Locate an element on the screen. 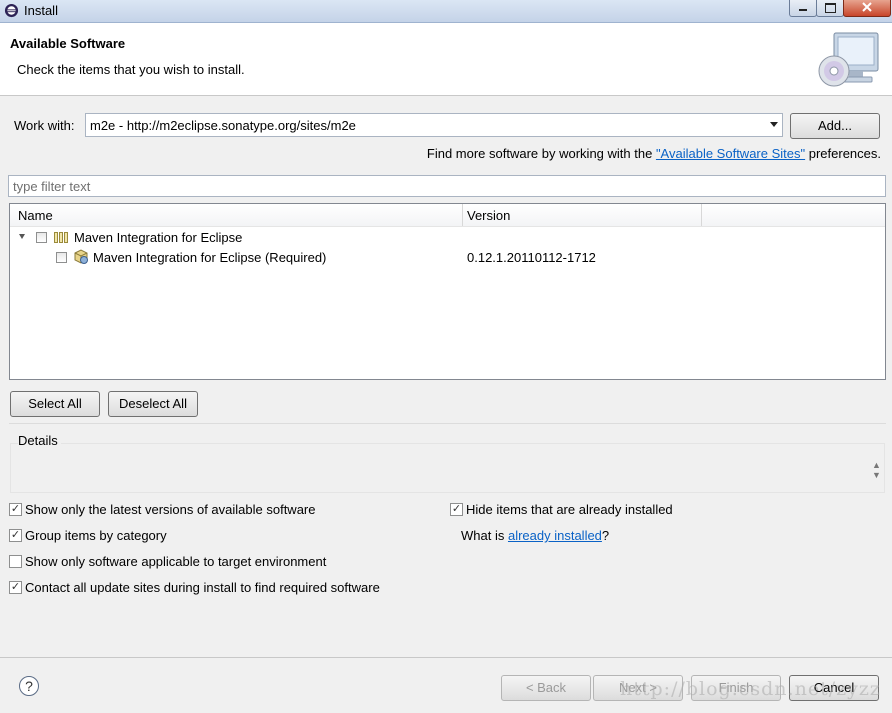 Image resolution: width=892 pixels, height=713 pixels. what-is-prefix: What is is located at coordinates (484, 535).